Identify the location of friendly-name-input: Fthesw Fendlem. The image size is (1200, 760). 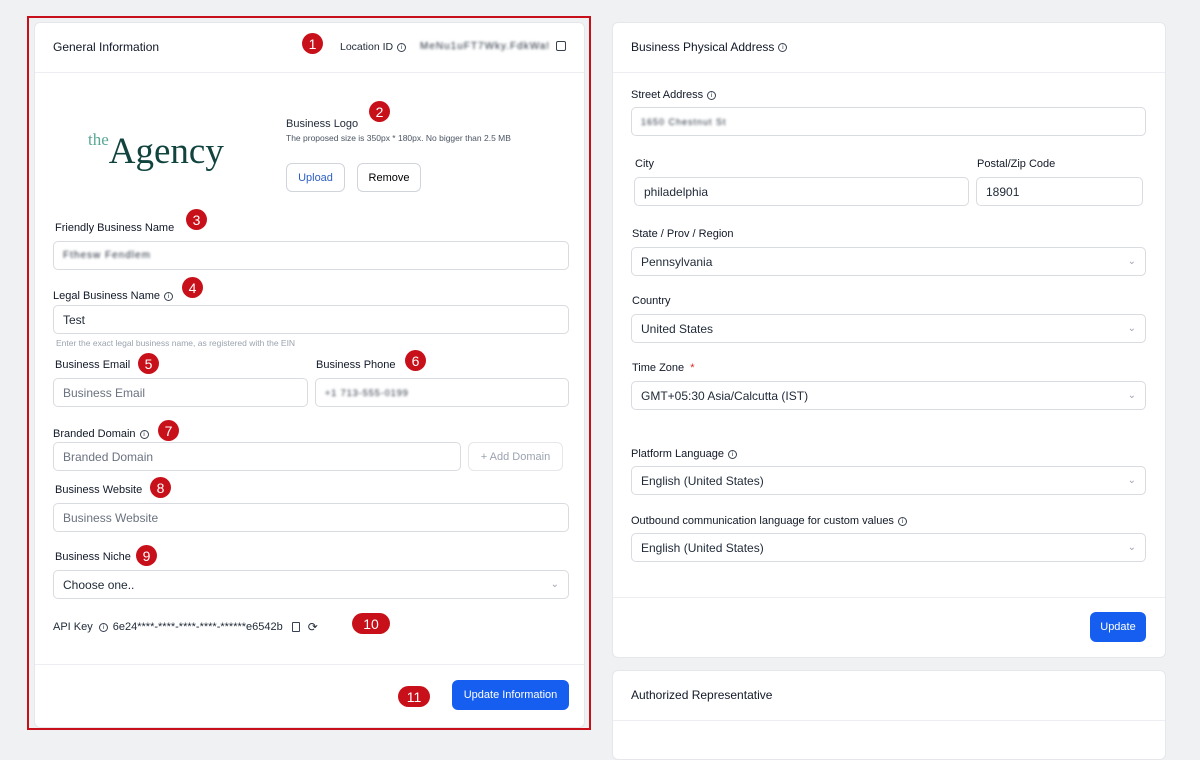
(311, 255).